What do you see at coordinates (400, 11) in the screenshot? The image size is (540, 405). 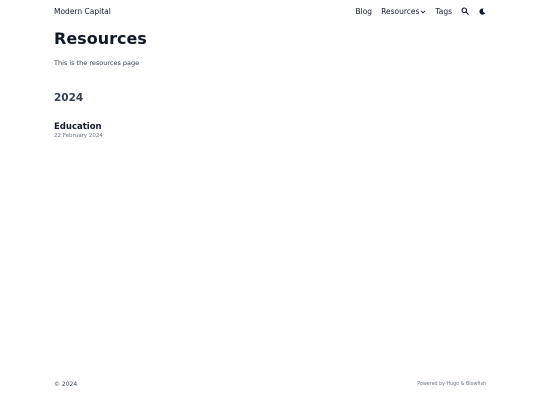 I see `nav-resources-label: Resources` at bounding box center [400, 11].